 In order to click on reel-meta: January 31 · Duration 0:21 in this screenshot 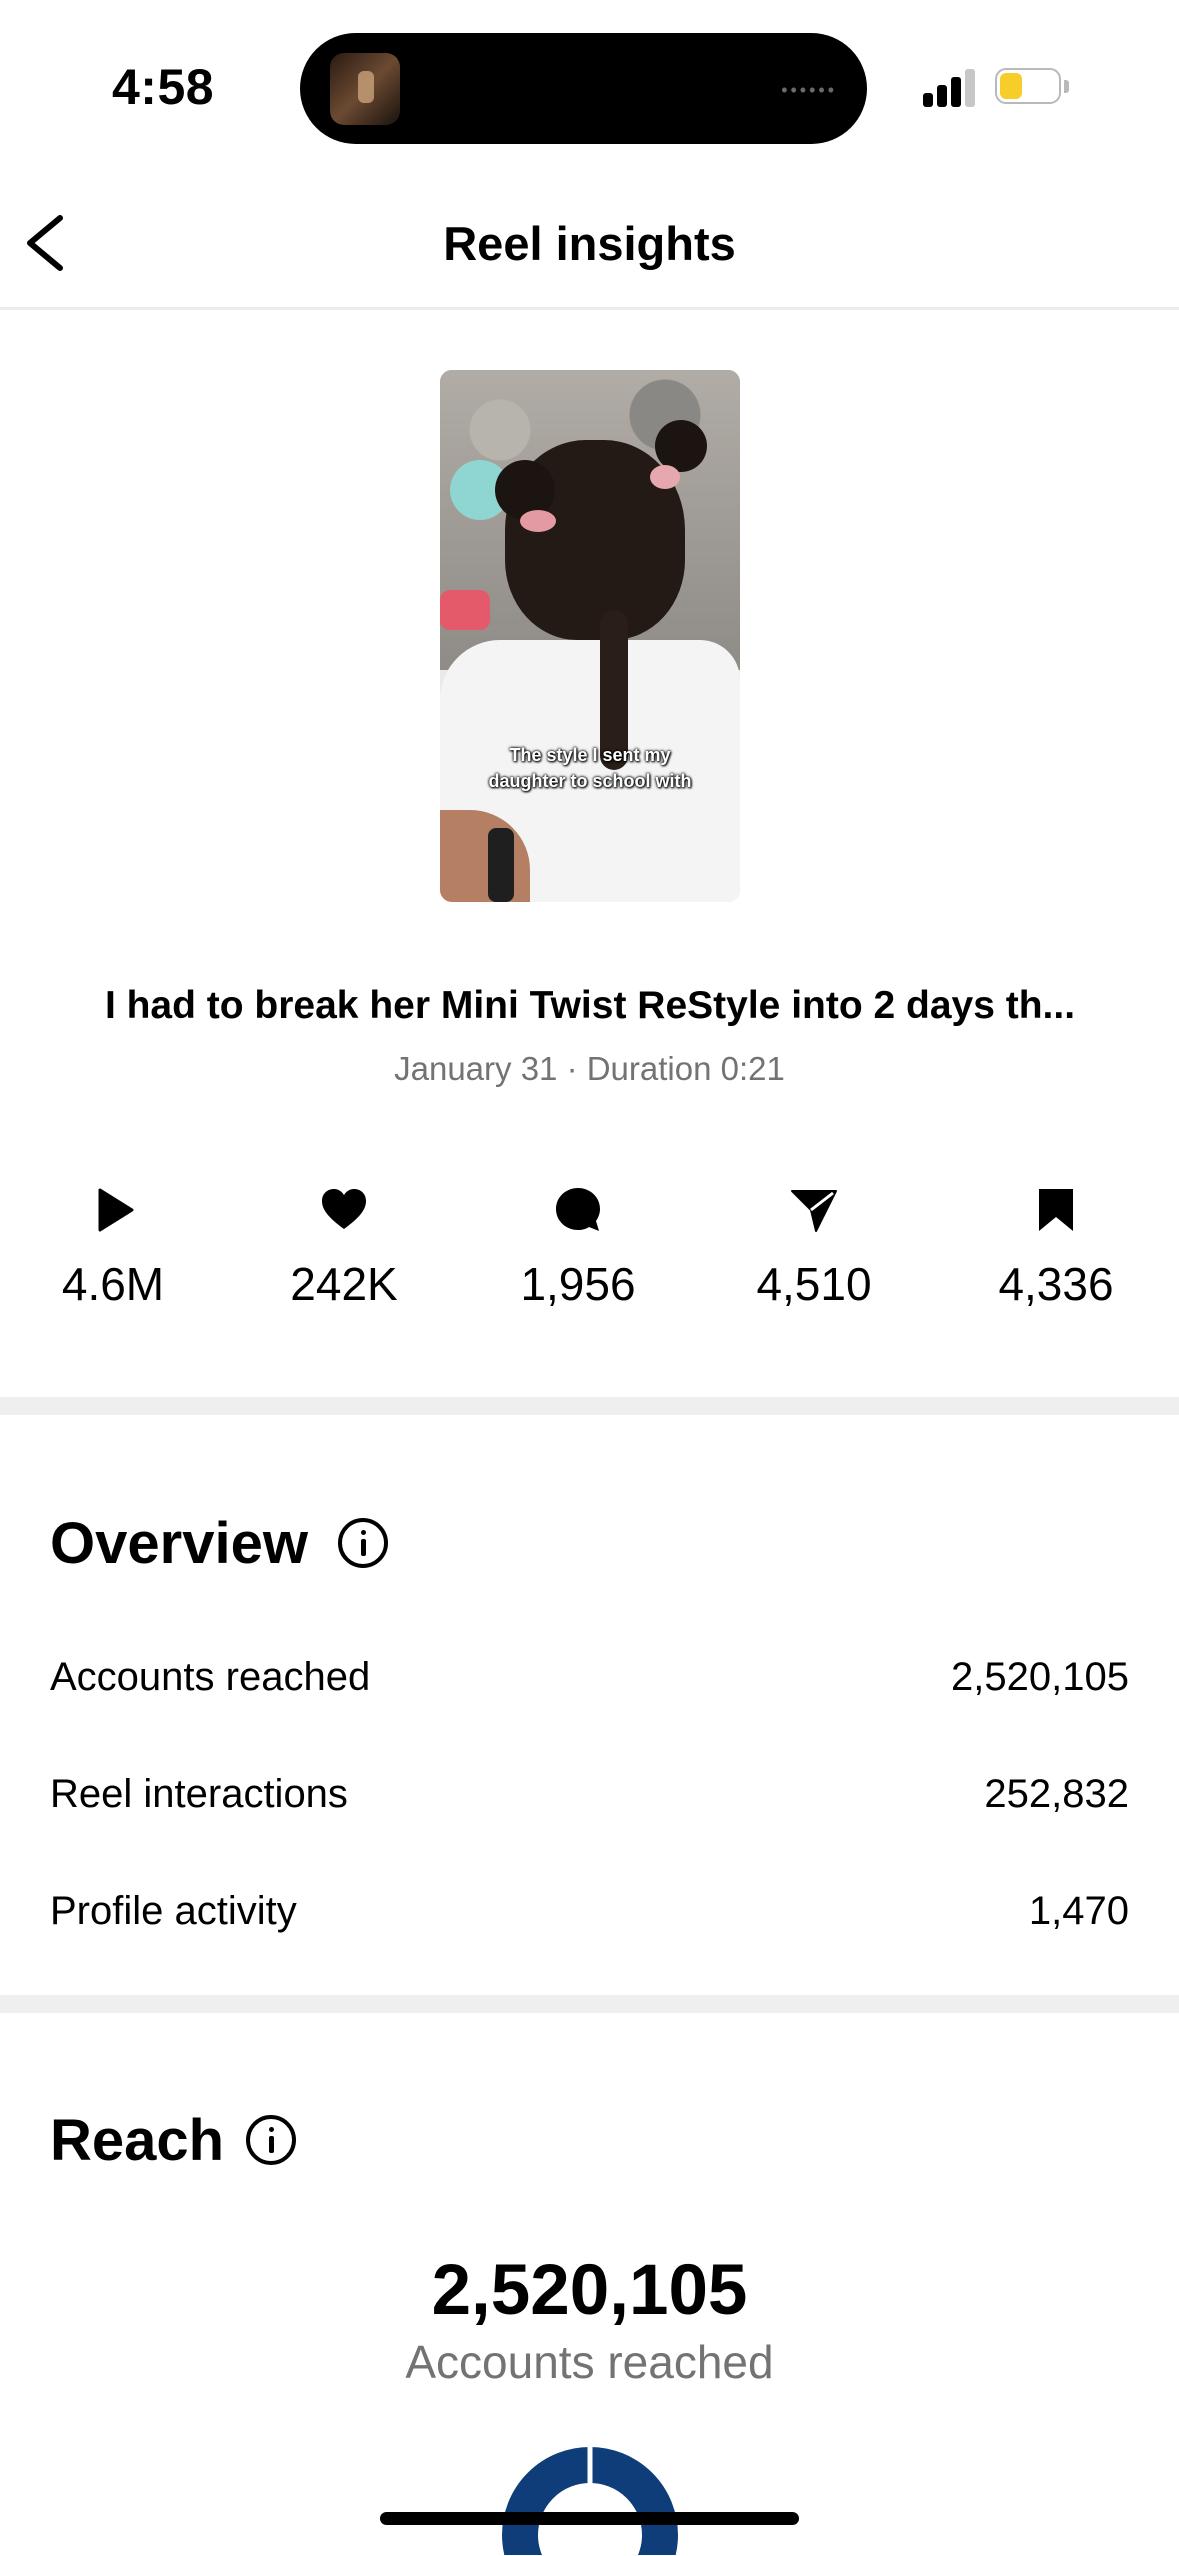, I will do `click(589, 1068)`.